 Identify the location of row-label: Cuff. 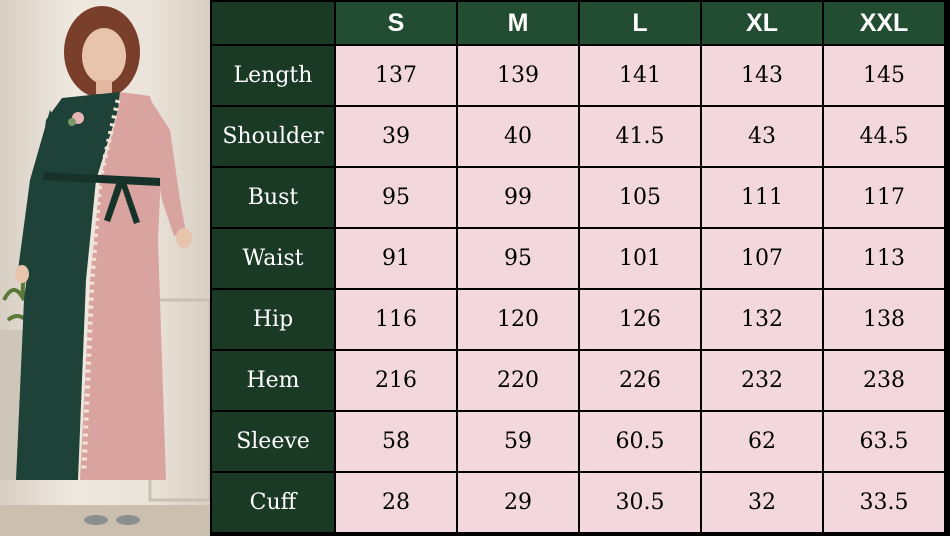
(273, 502).